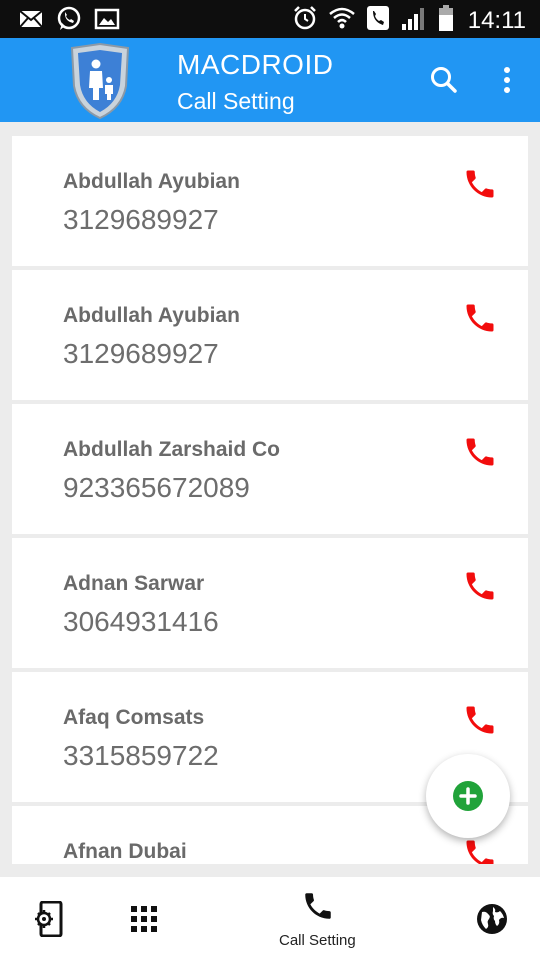 The width and height of the screenshot is (540, 960). Describe the element at coordinates (107, 21) in the screenshot. I see `gallery-icon` at that location.